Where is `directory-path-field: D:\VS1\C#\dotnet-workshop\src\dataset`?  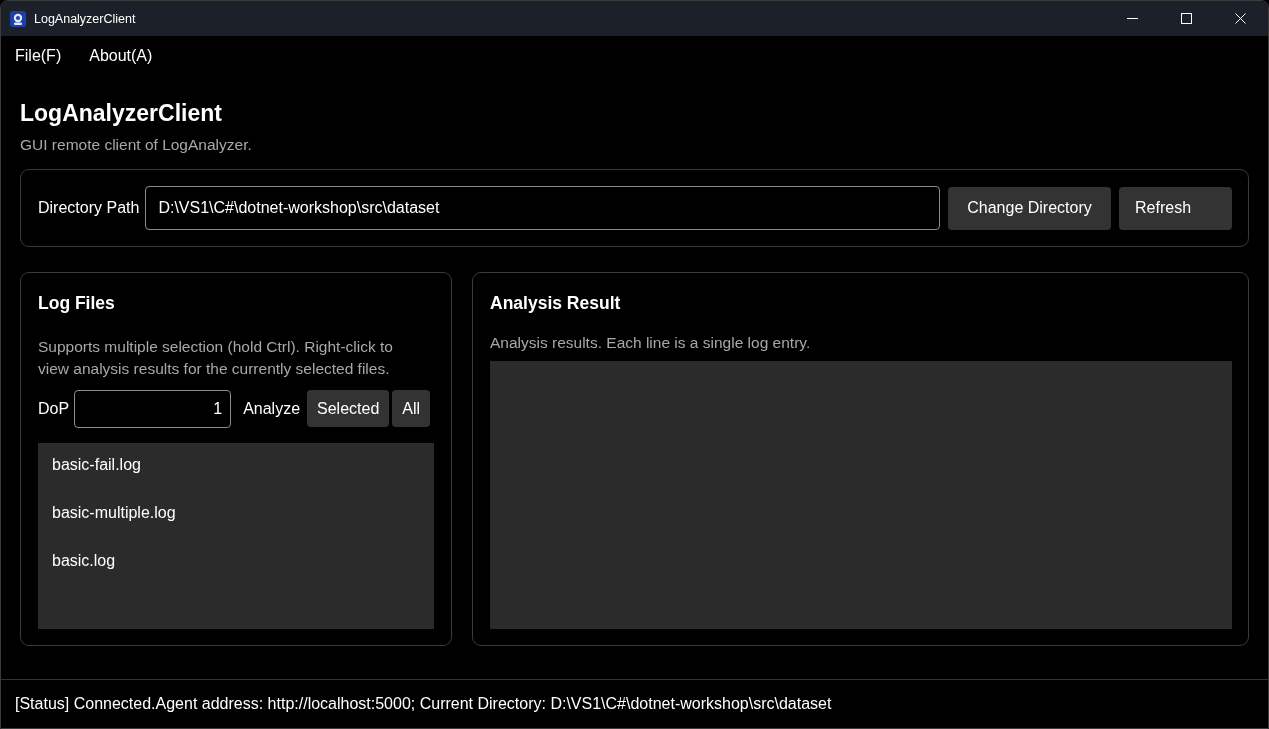 directory-path-field: D:\VS1\C#\dotnet-workshop\src\dataset is located at coordinates (542, 208).